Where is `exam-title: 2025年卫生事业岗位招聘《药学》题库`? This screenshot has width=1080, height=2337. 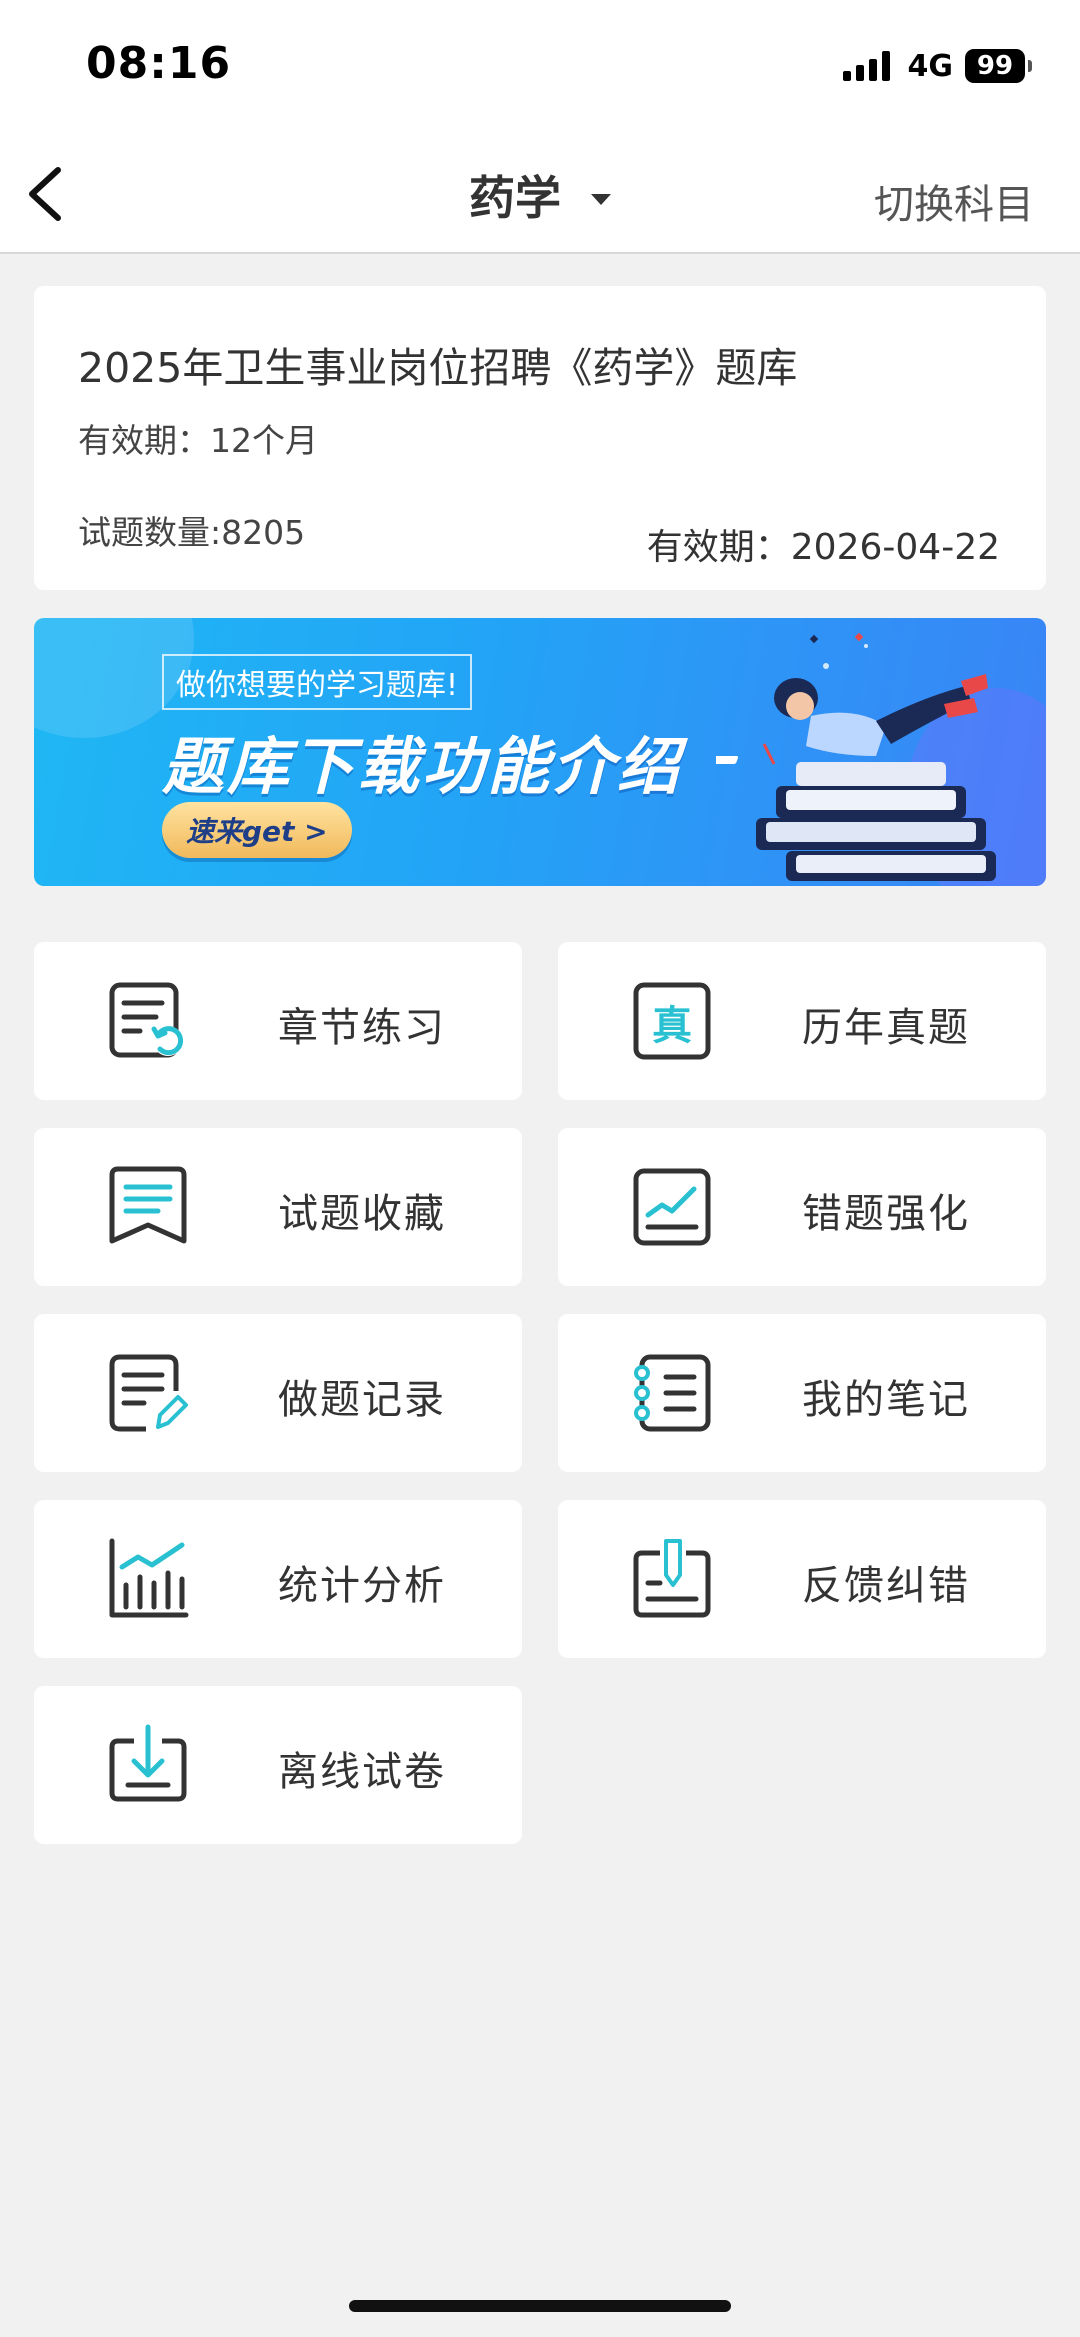
exam-title: 2025年卫生事业岗位招聘《药学》题库 is located at coordinates (438, 368).